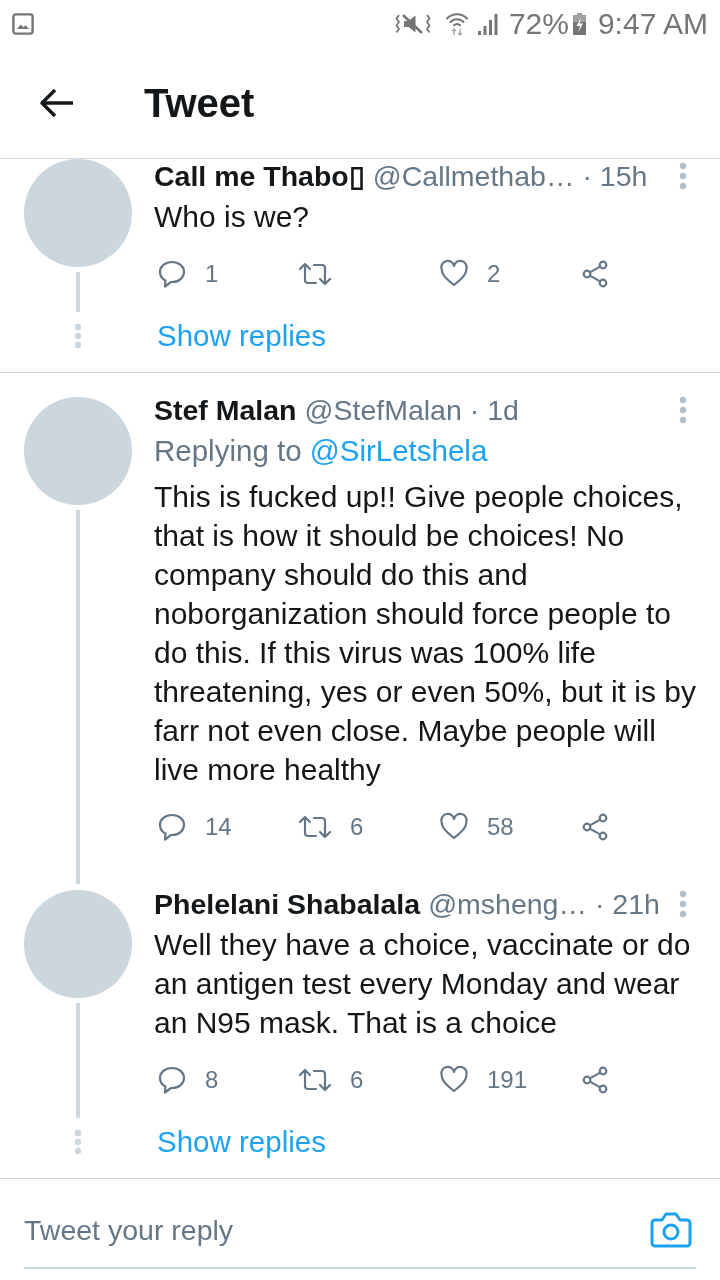 The width and height of the screenshot is (720, 1280). I want to click on camera-icon, so click(671, 1230).